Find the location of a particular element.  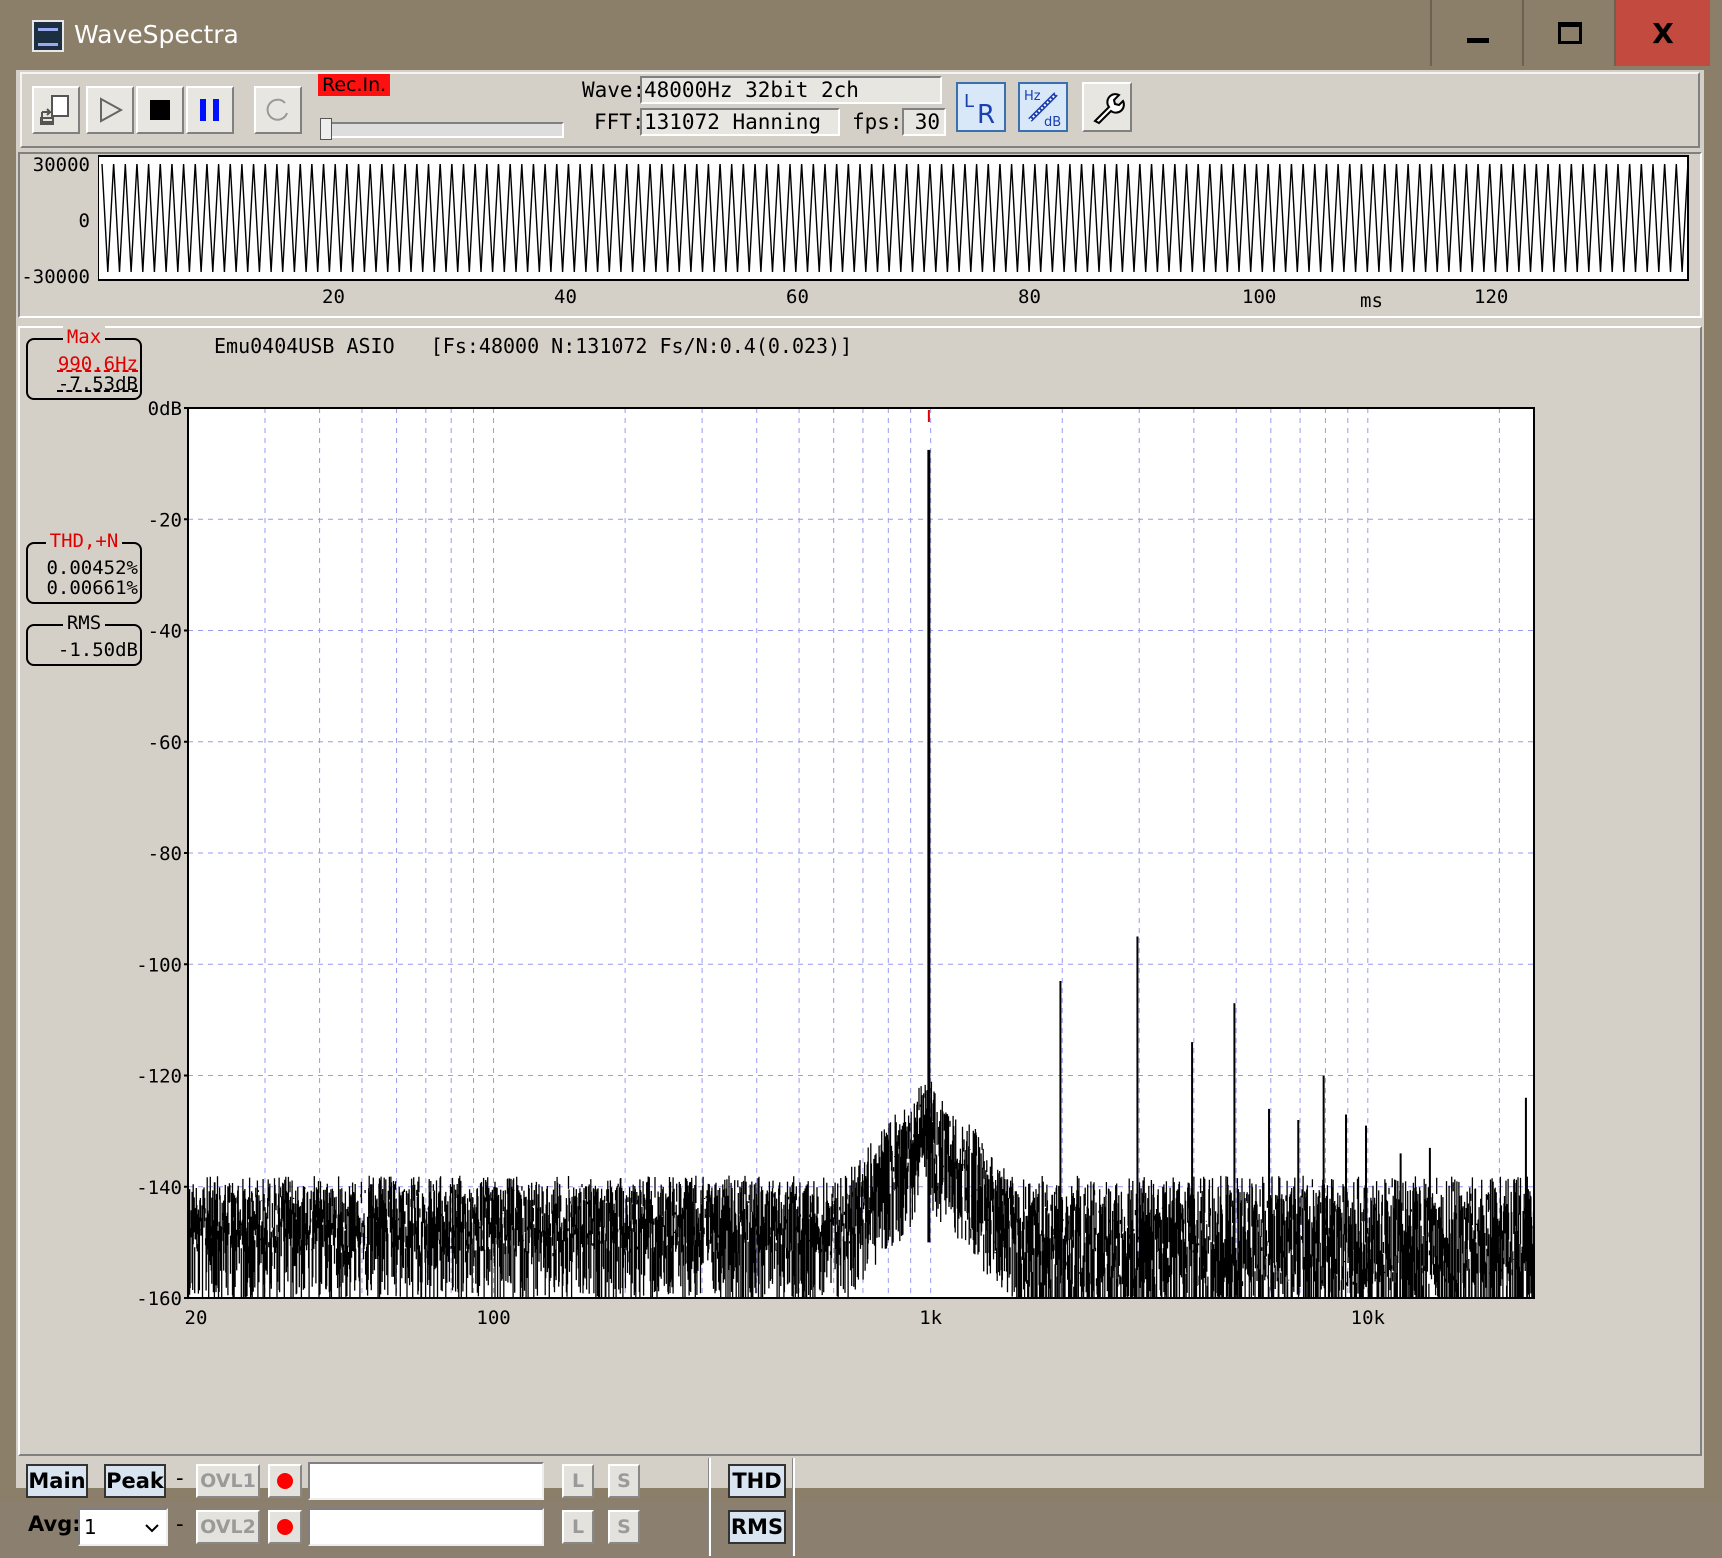

y-tick-label: -20 is located at coordinates (165, 520).